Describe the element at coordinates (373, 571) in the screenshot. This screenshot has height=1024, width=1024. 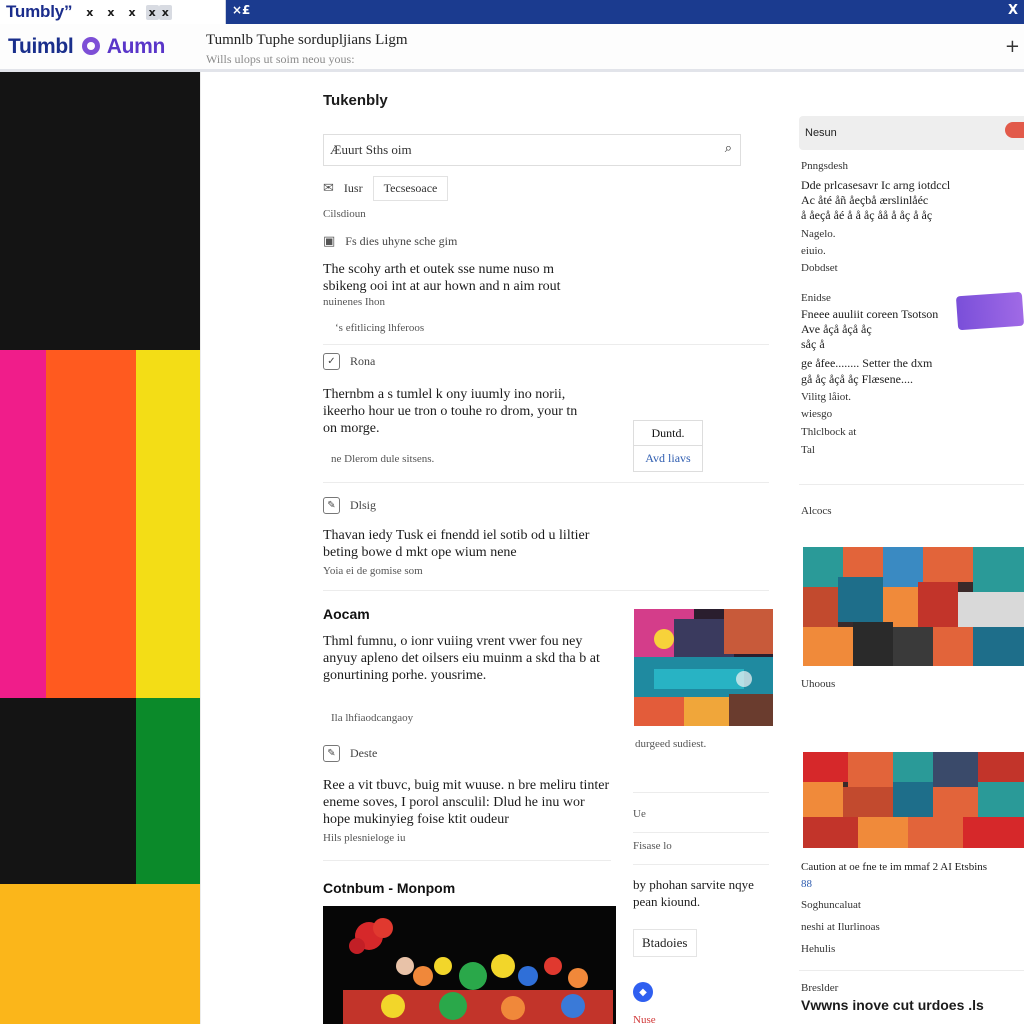
I see `post-footer: Yoia ei de gomise som` at that location.